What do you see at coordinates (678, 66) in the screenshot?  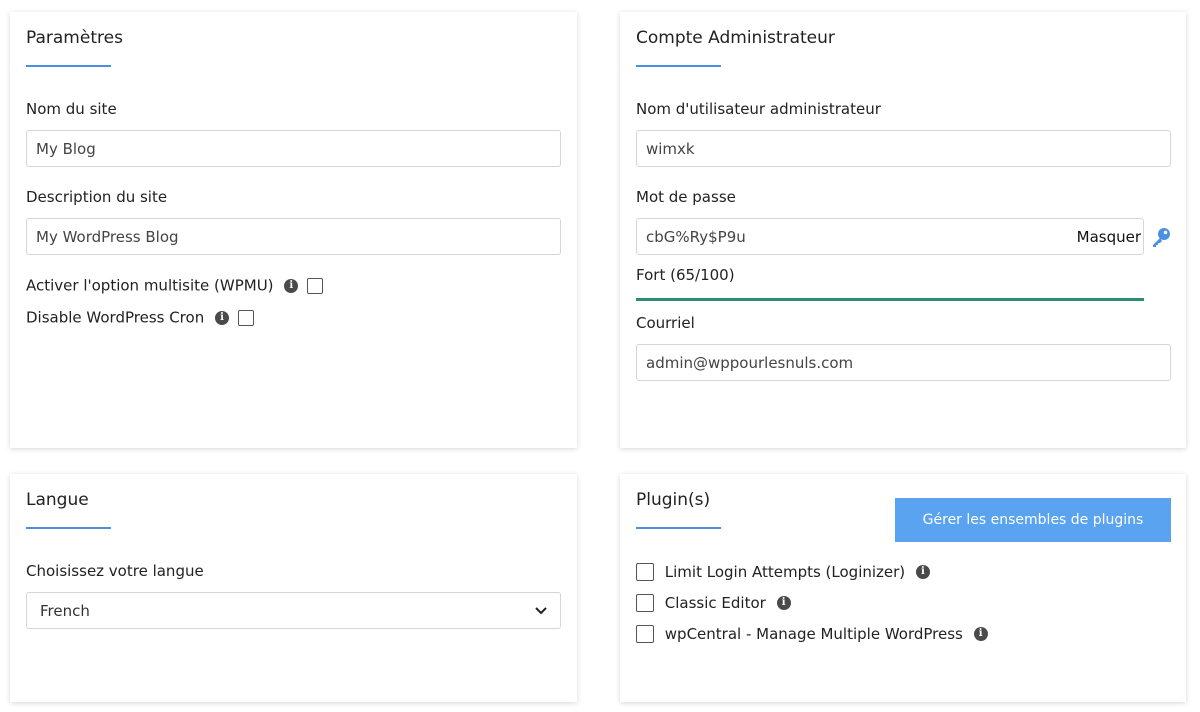 I see `admin-title-underline` at bounding box center [678, 66].